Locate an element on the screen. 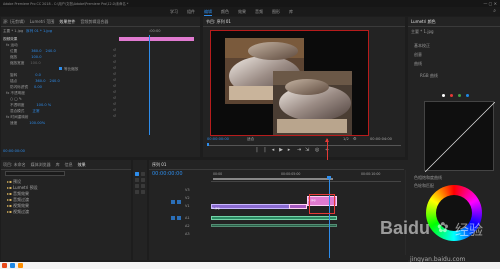 Image resolution: width=500 pixels, height=269 pixels. workspace-tab: 库 is located at coordinates (291, 12).